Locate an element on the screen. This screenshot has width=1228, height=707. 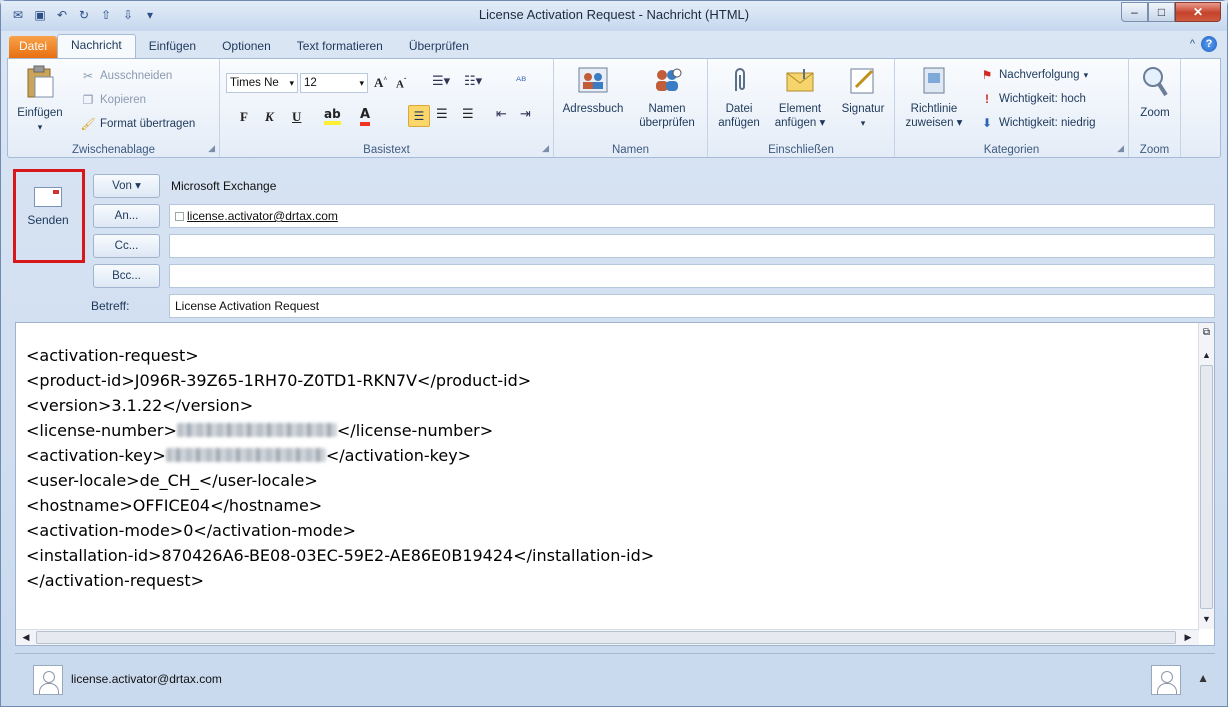
policy-icon is located at coordinates (934, 80).